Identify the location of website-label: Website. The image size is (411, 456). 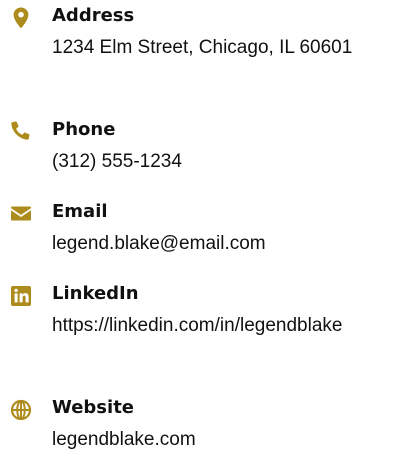
(93, 407).